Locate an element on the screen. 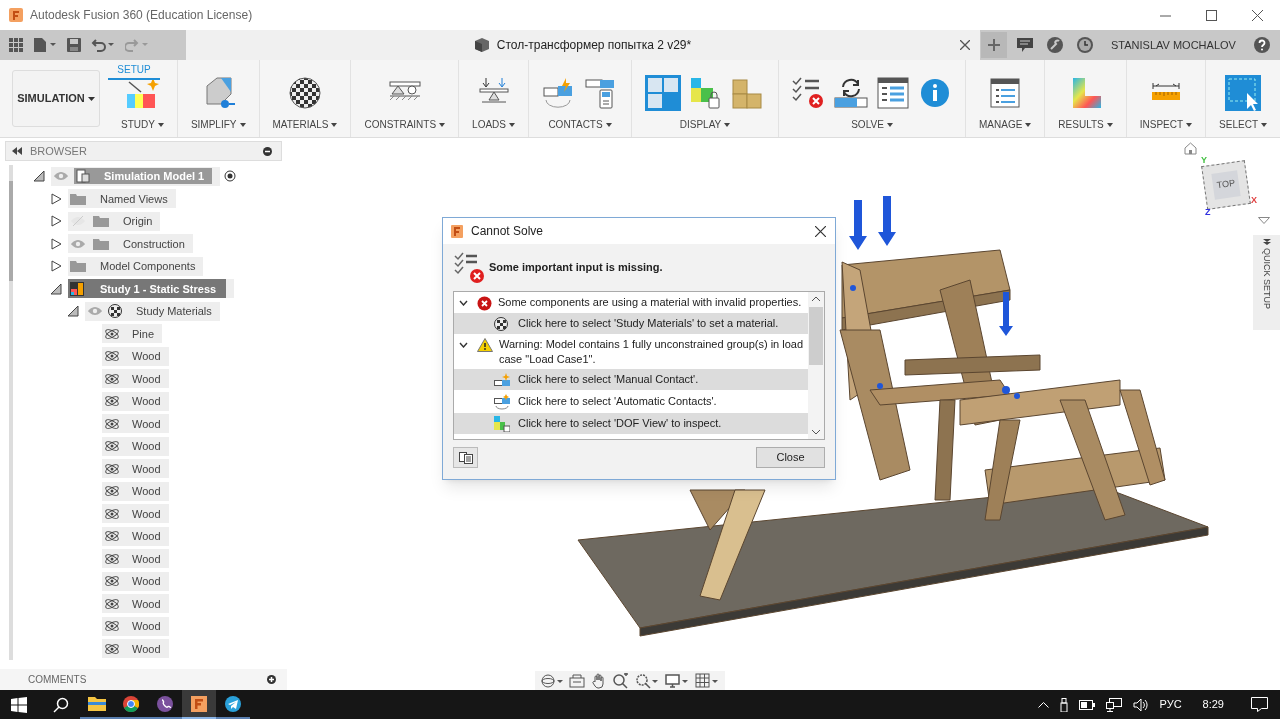  toolbar-menu-button: STUDY is located at coordinates (142, 124).